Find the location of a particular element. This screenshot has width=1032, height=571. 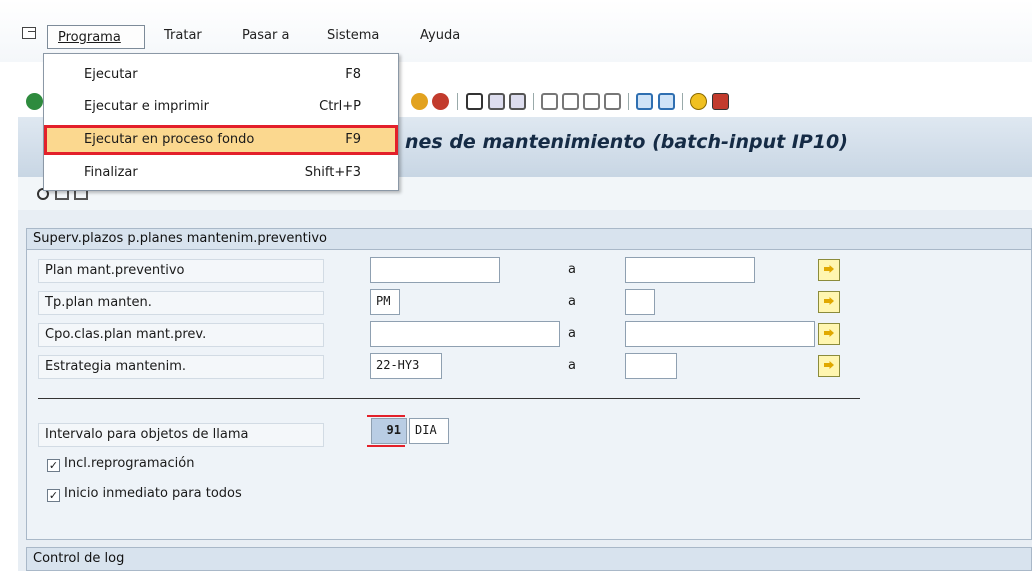

menu-item-ejecutar-fondo: Ejecutar en proceso fondo F9 is located at coordinates (221, 140).